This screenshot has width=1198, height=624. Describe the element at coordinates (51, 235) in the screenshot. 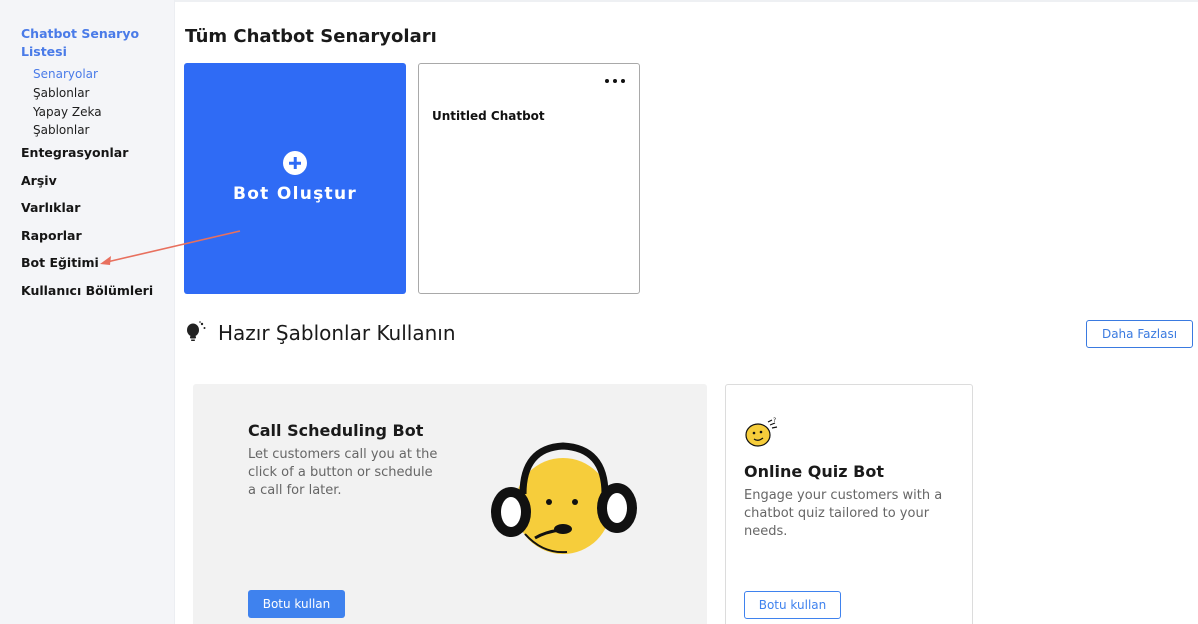

I see `sidebar-item-raporlar: Raporlar` at that location.